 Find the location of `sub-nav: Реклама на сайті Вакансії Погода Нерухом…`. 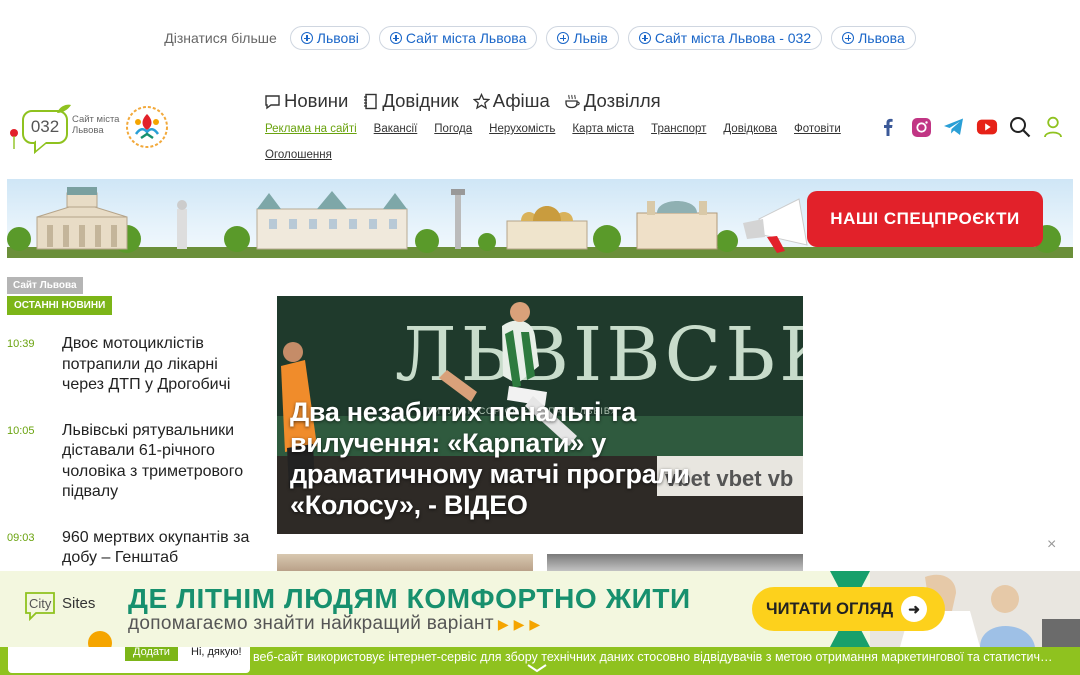

sub-nav: Реклама на сайті Вакансії Погода Нерухом… is located at coordinates (555, 142).